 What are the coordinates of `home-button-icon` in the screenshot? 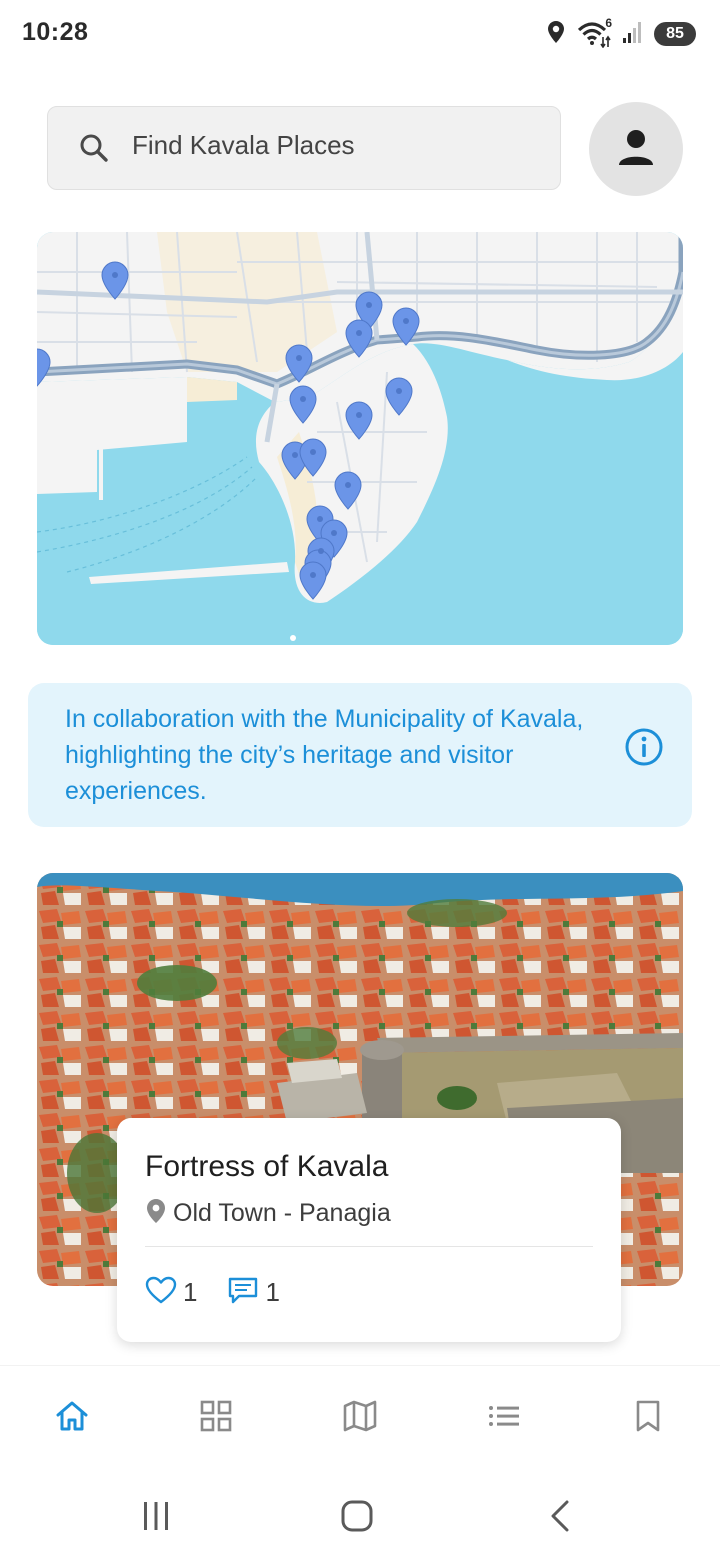 It's located at (357, 1518).